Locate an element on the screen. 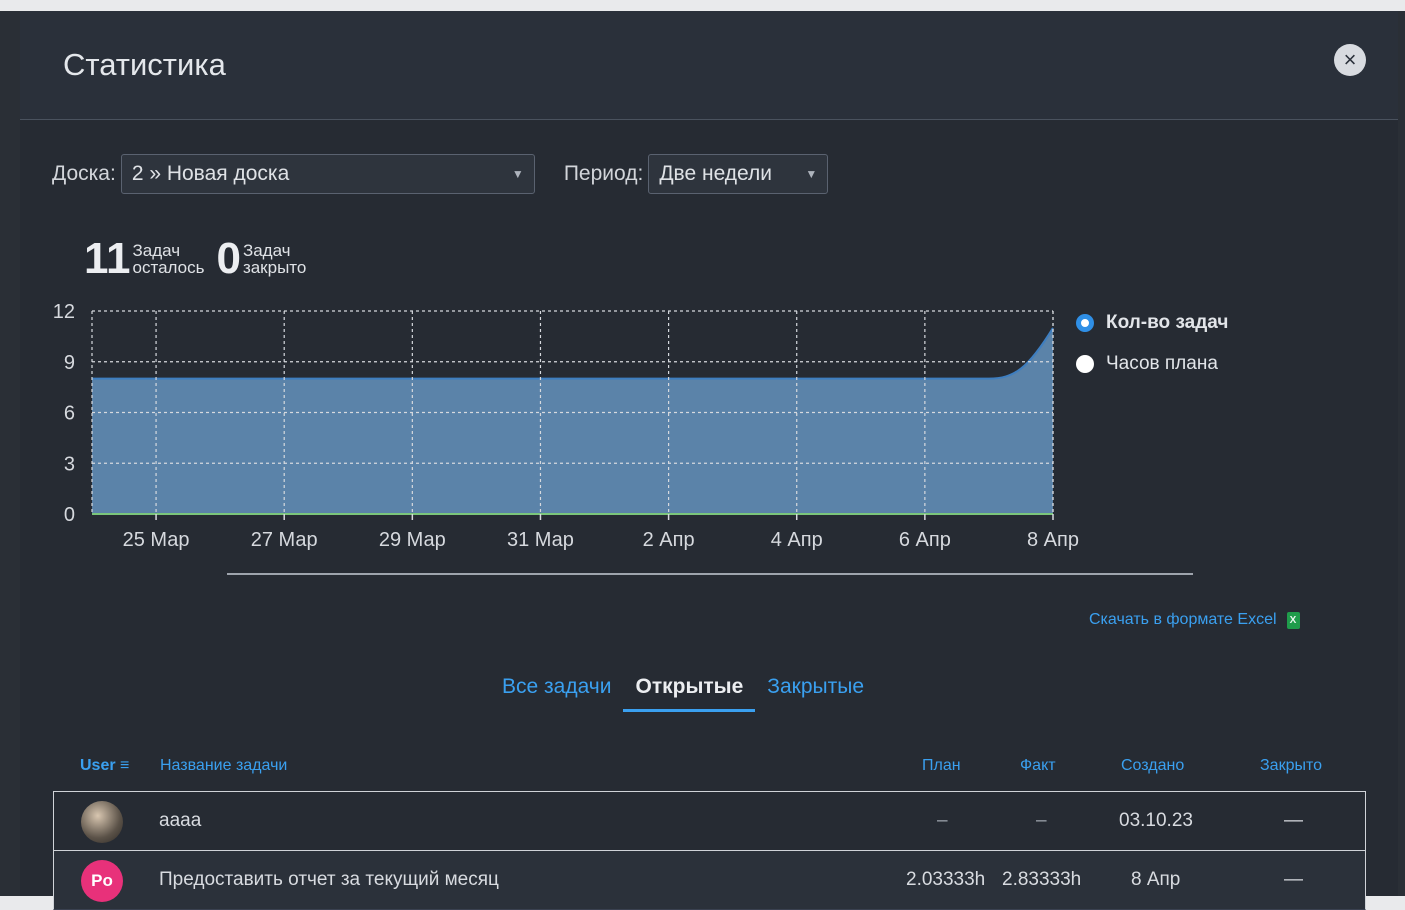  legend-item-plan-hours: Часов плана is located at coordinates (1152, 364).